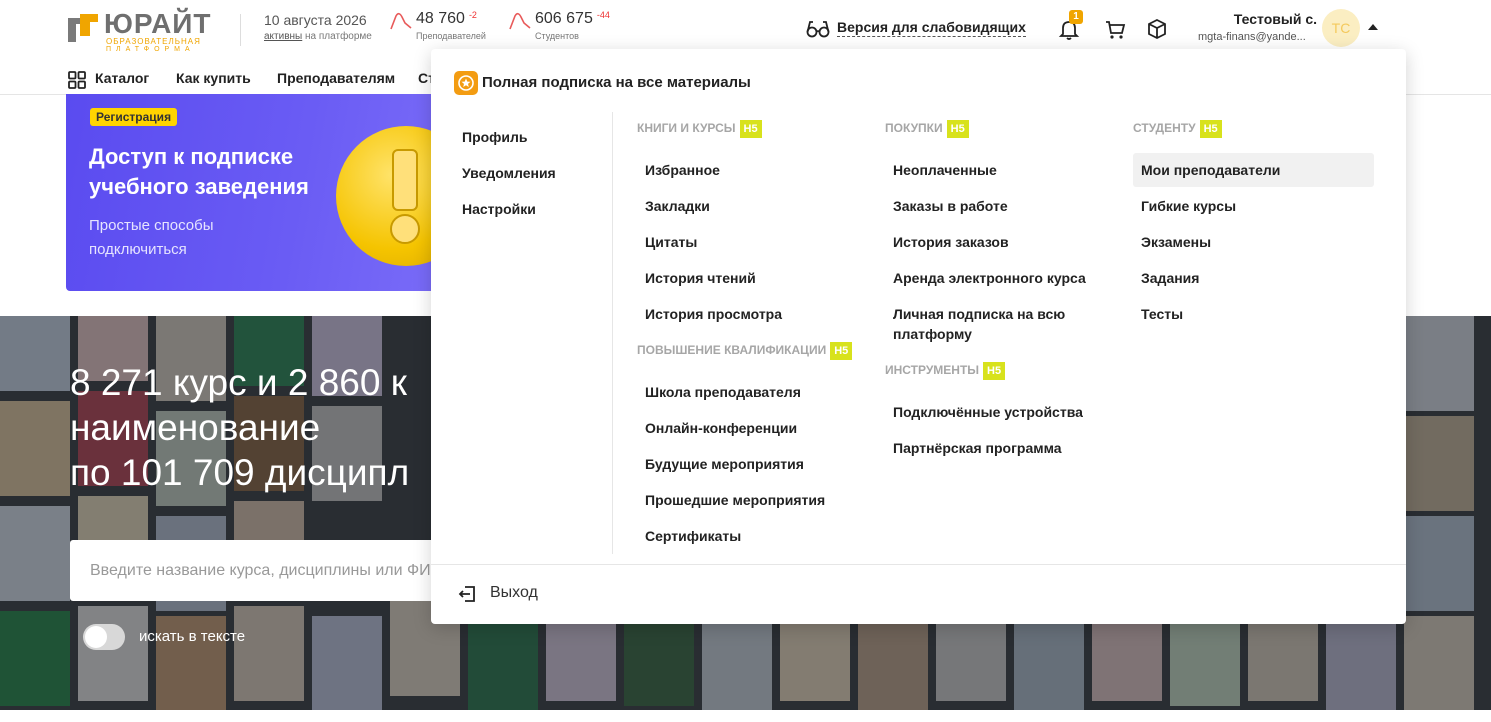 The image size is (1491, 722). Describe the element at coordinates (1253, 170) in the screenshot. I see `menu-my-teachers: Мои преподаватели` at that location.